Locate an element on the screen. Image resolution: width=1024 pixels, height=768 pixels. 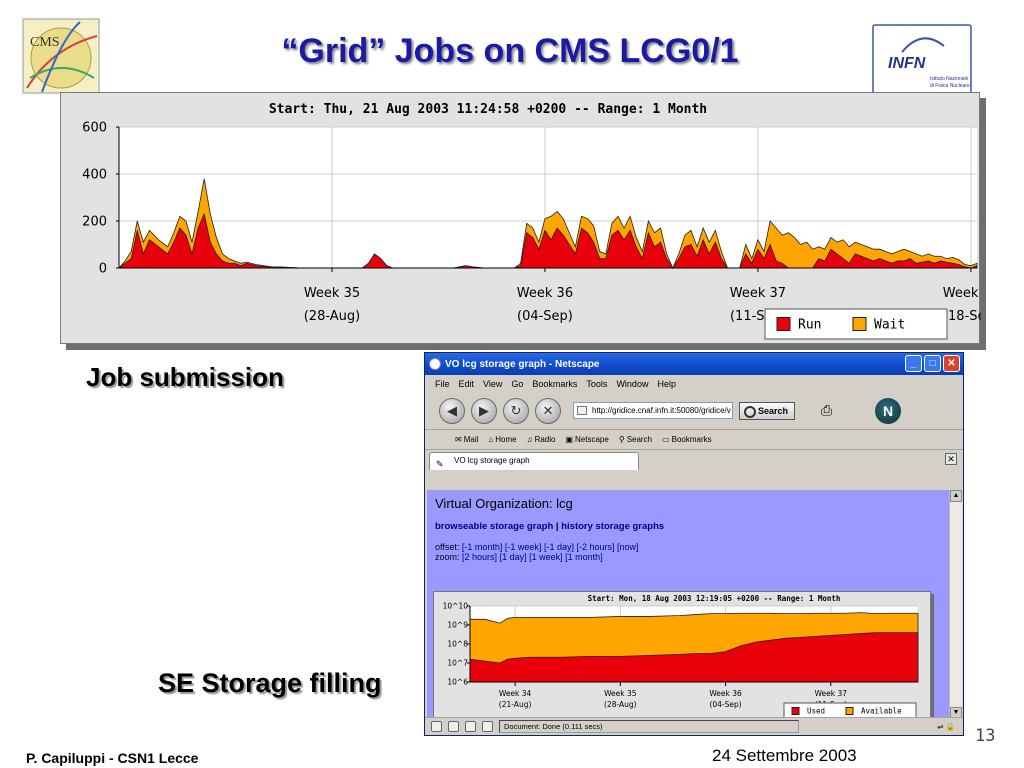
menu-view: View is located at coordinates (492, 384).